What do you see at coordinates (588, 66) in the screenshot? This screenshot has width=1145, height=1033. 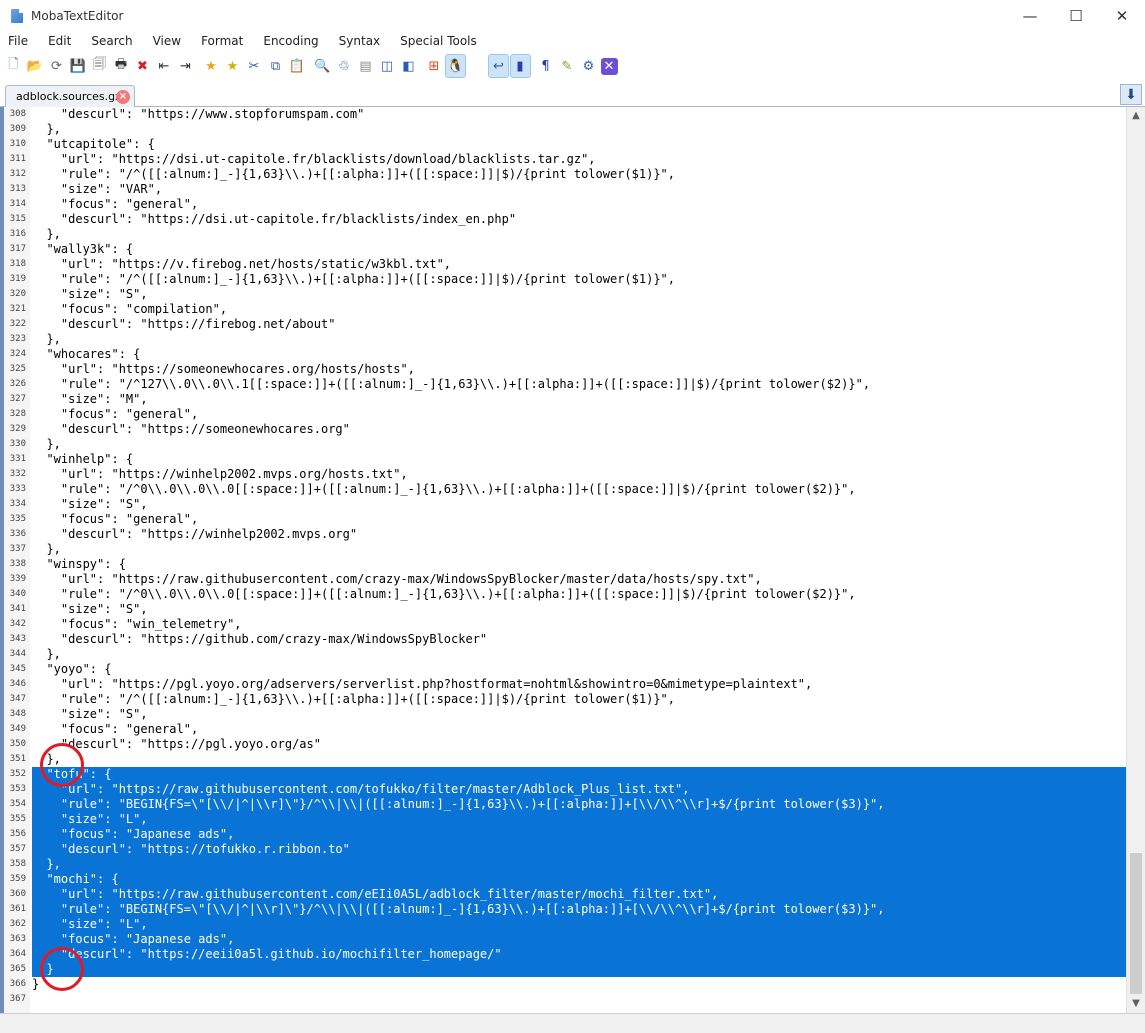 I see `settings-icon: ⚙` at bounding box center [588, 66].